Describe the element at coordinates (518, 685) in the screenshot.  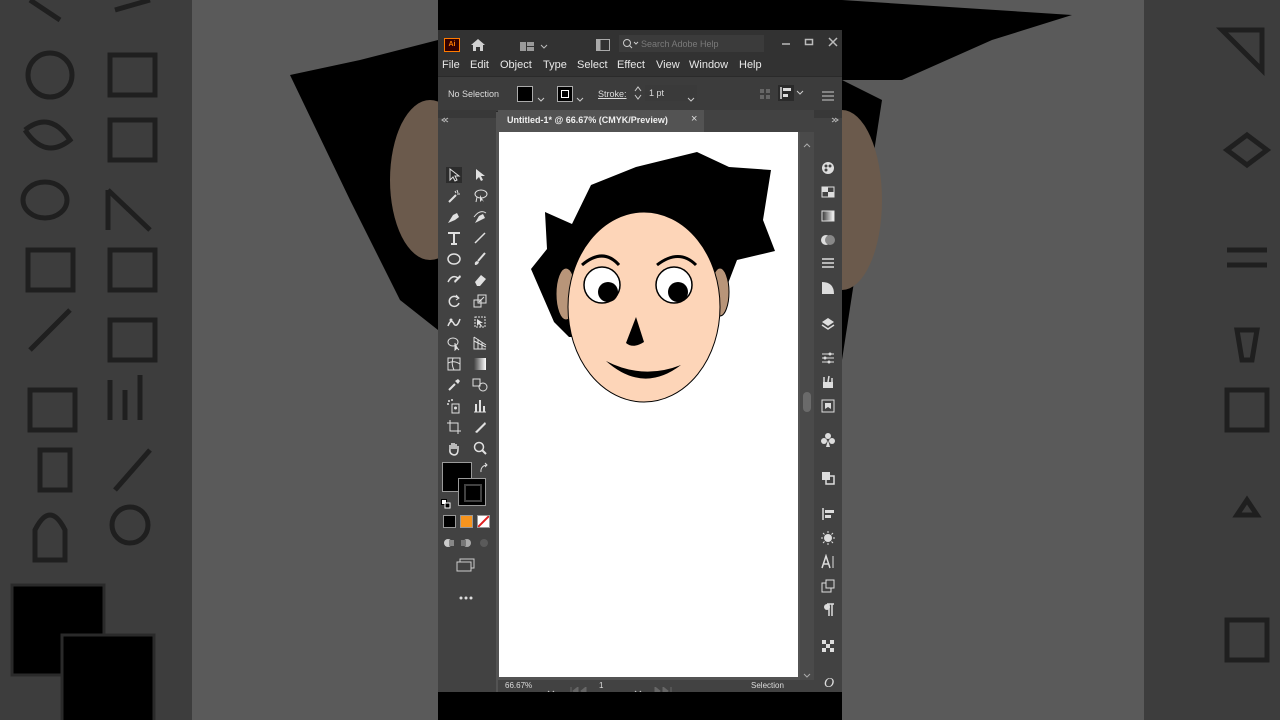
I see `zoom-level: 66.67%` at that location.